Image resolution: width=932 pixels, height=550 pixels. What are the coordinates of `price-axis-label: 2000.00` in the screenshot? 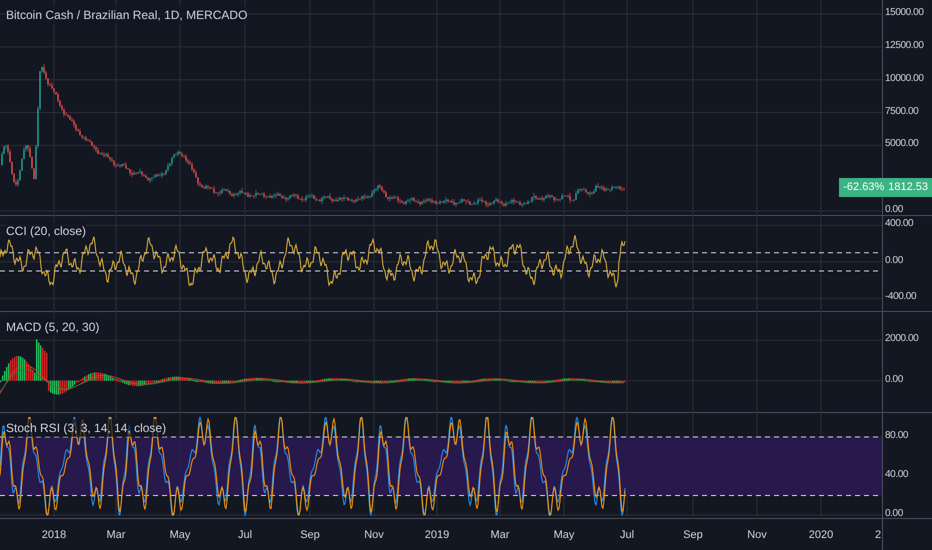 It's located at (901, 339).